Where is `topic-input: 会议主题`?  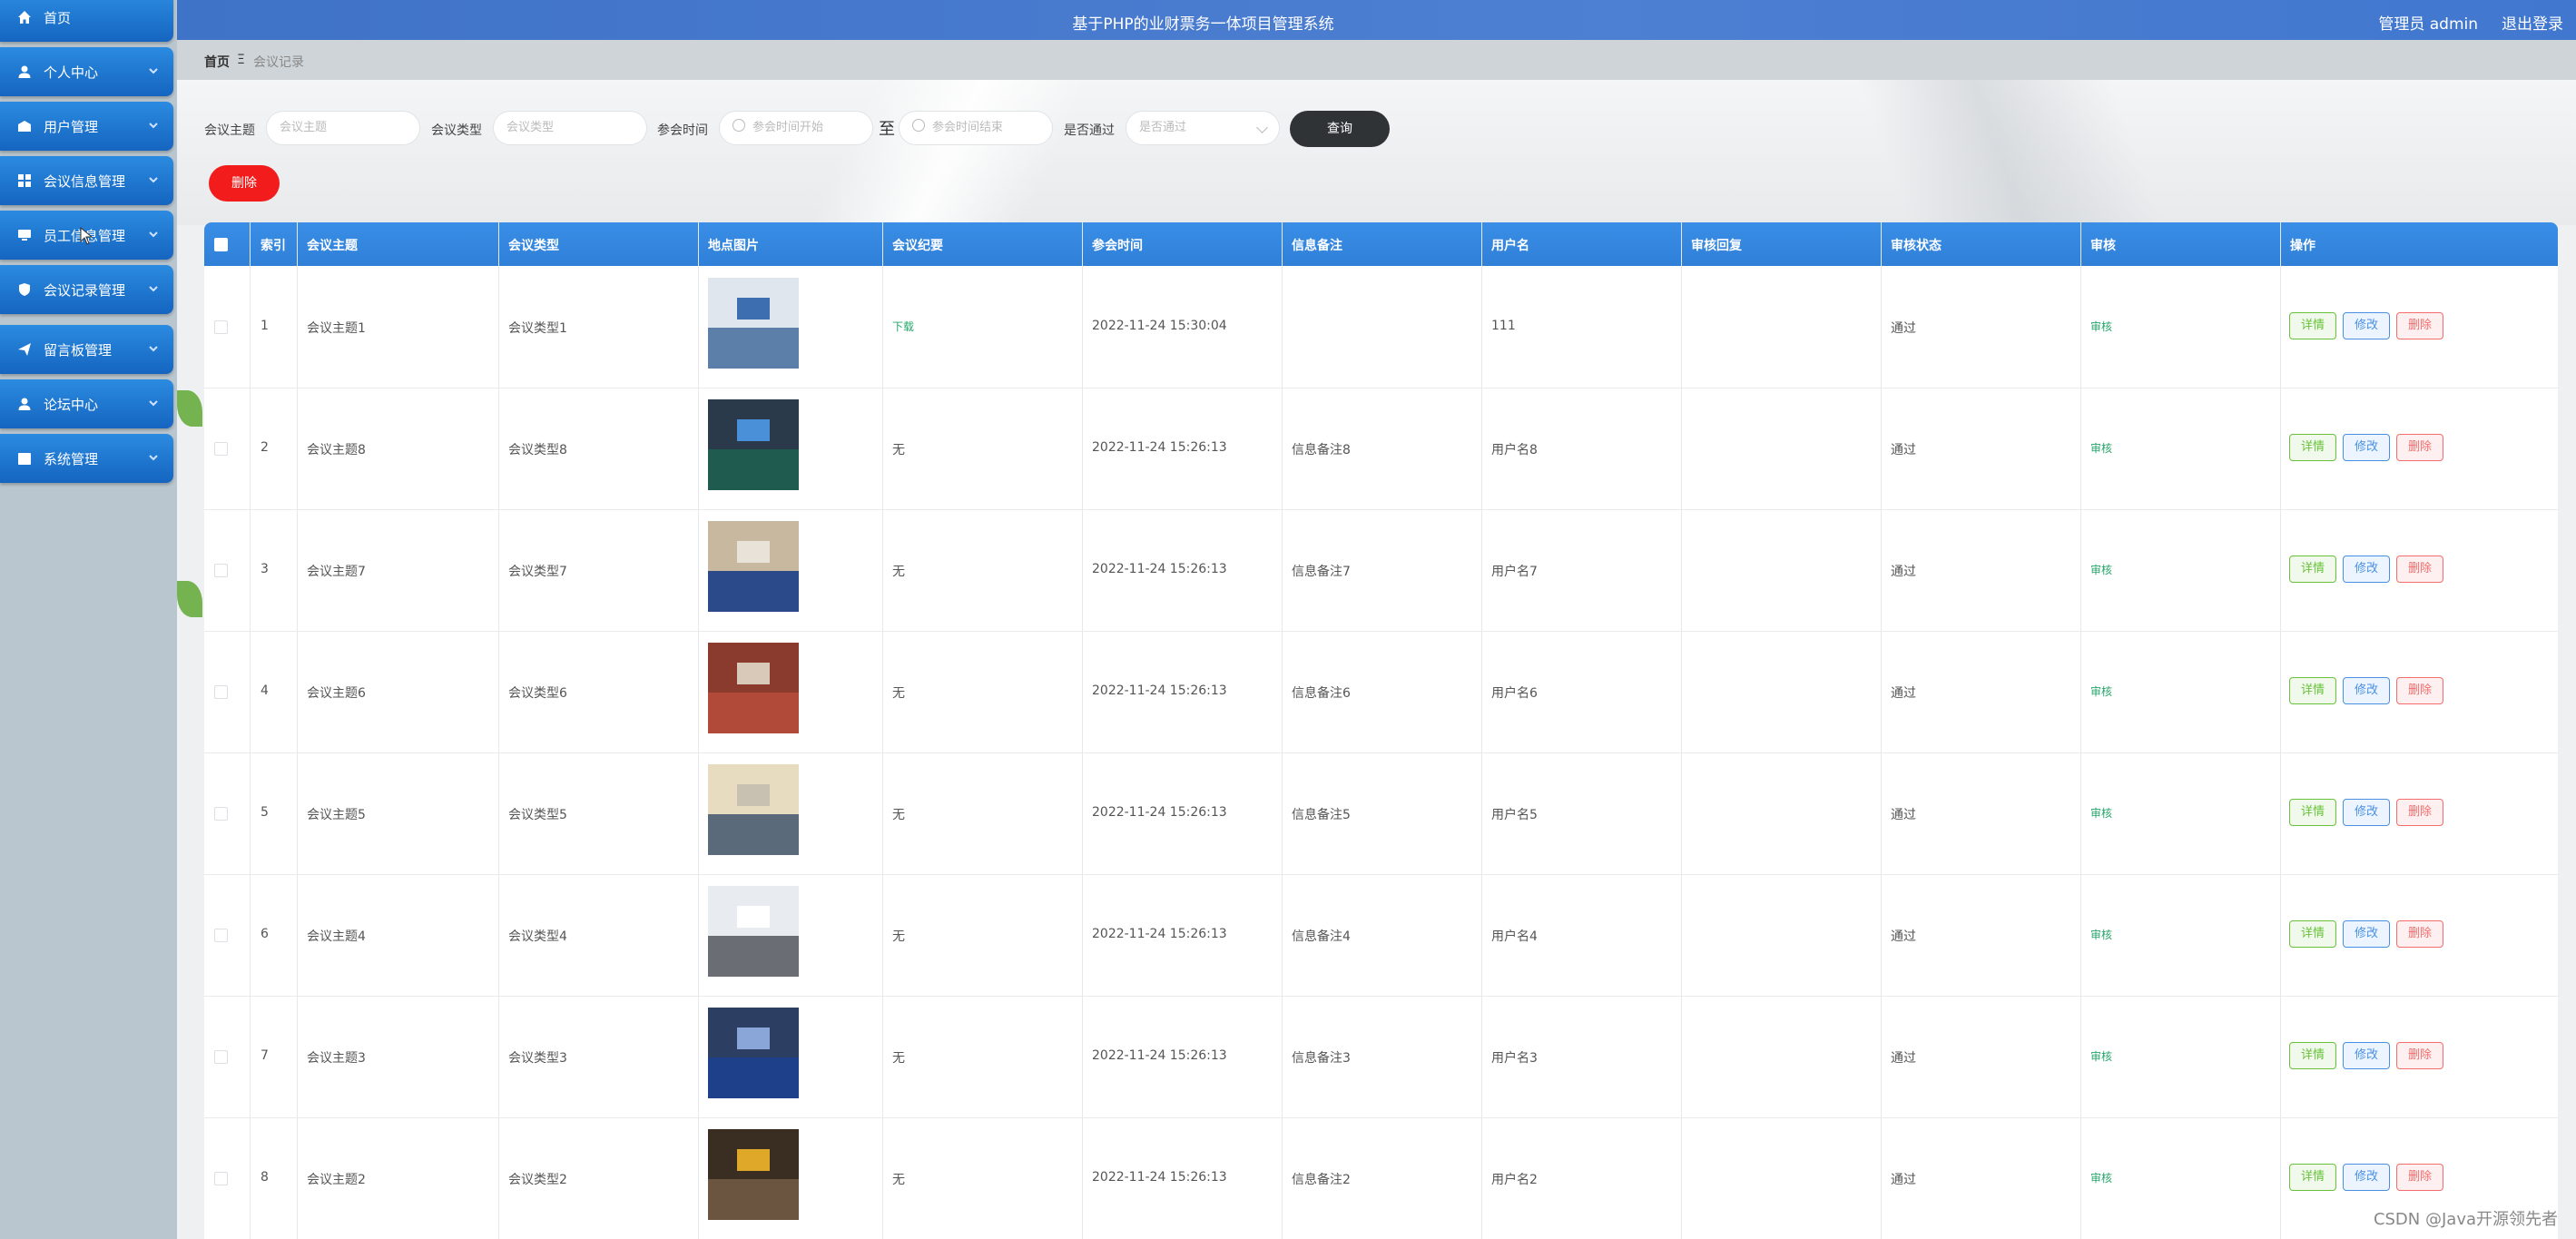 topic-input: 会议主题 is located at coordinates (343, 128).